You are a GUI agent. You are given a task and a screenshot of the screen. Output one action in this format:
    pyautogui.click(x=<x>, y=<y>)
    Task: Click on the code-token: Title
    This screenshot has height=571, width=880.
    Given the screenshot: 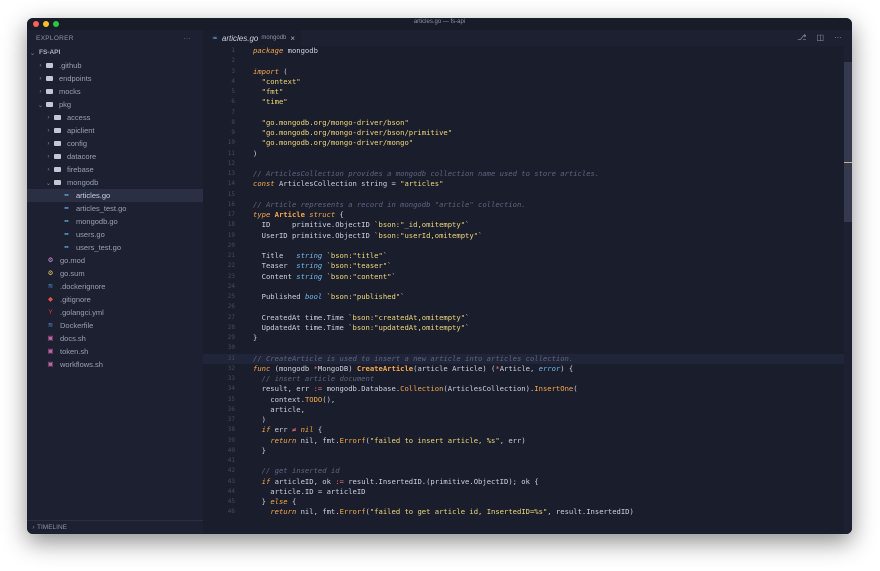 What is the action you would take?
    pyautogui.click(x=275, y=255)
    